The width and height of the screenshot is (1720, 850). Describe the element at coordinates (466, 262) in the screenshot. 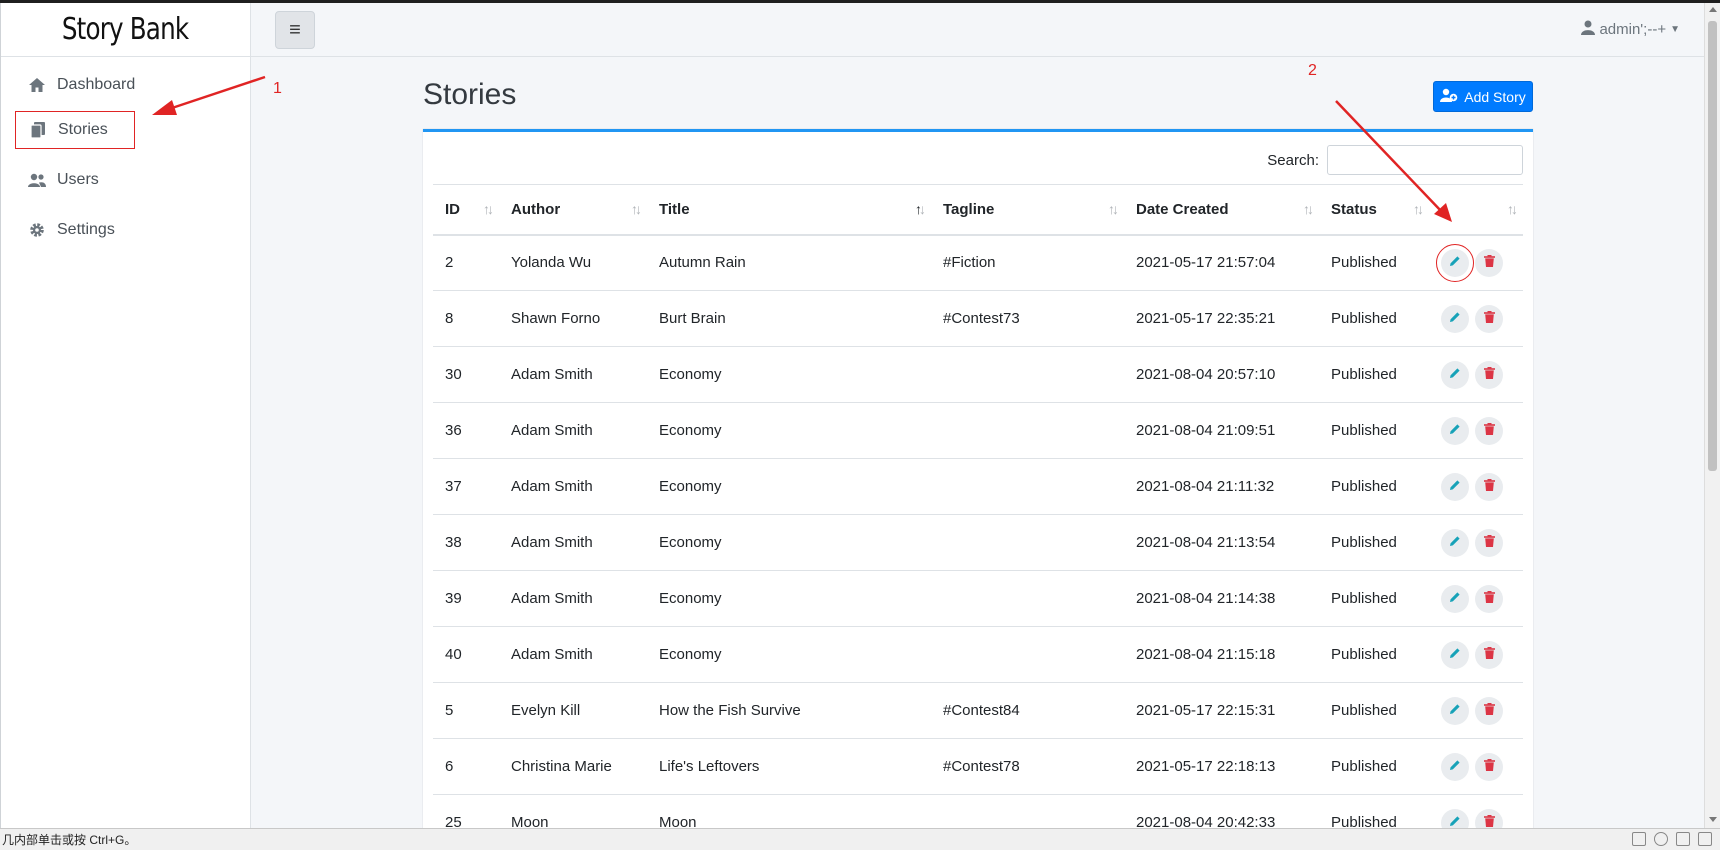

I see `cell-id: 2` at that location.